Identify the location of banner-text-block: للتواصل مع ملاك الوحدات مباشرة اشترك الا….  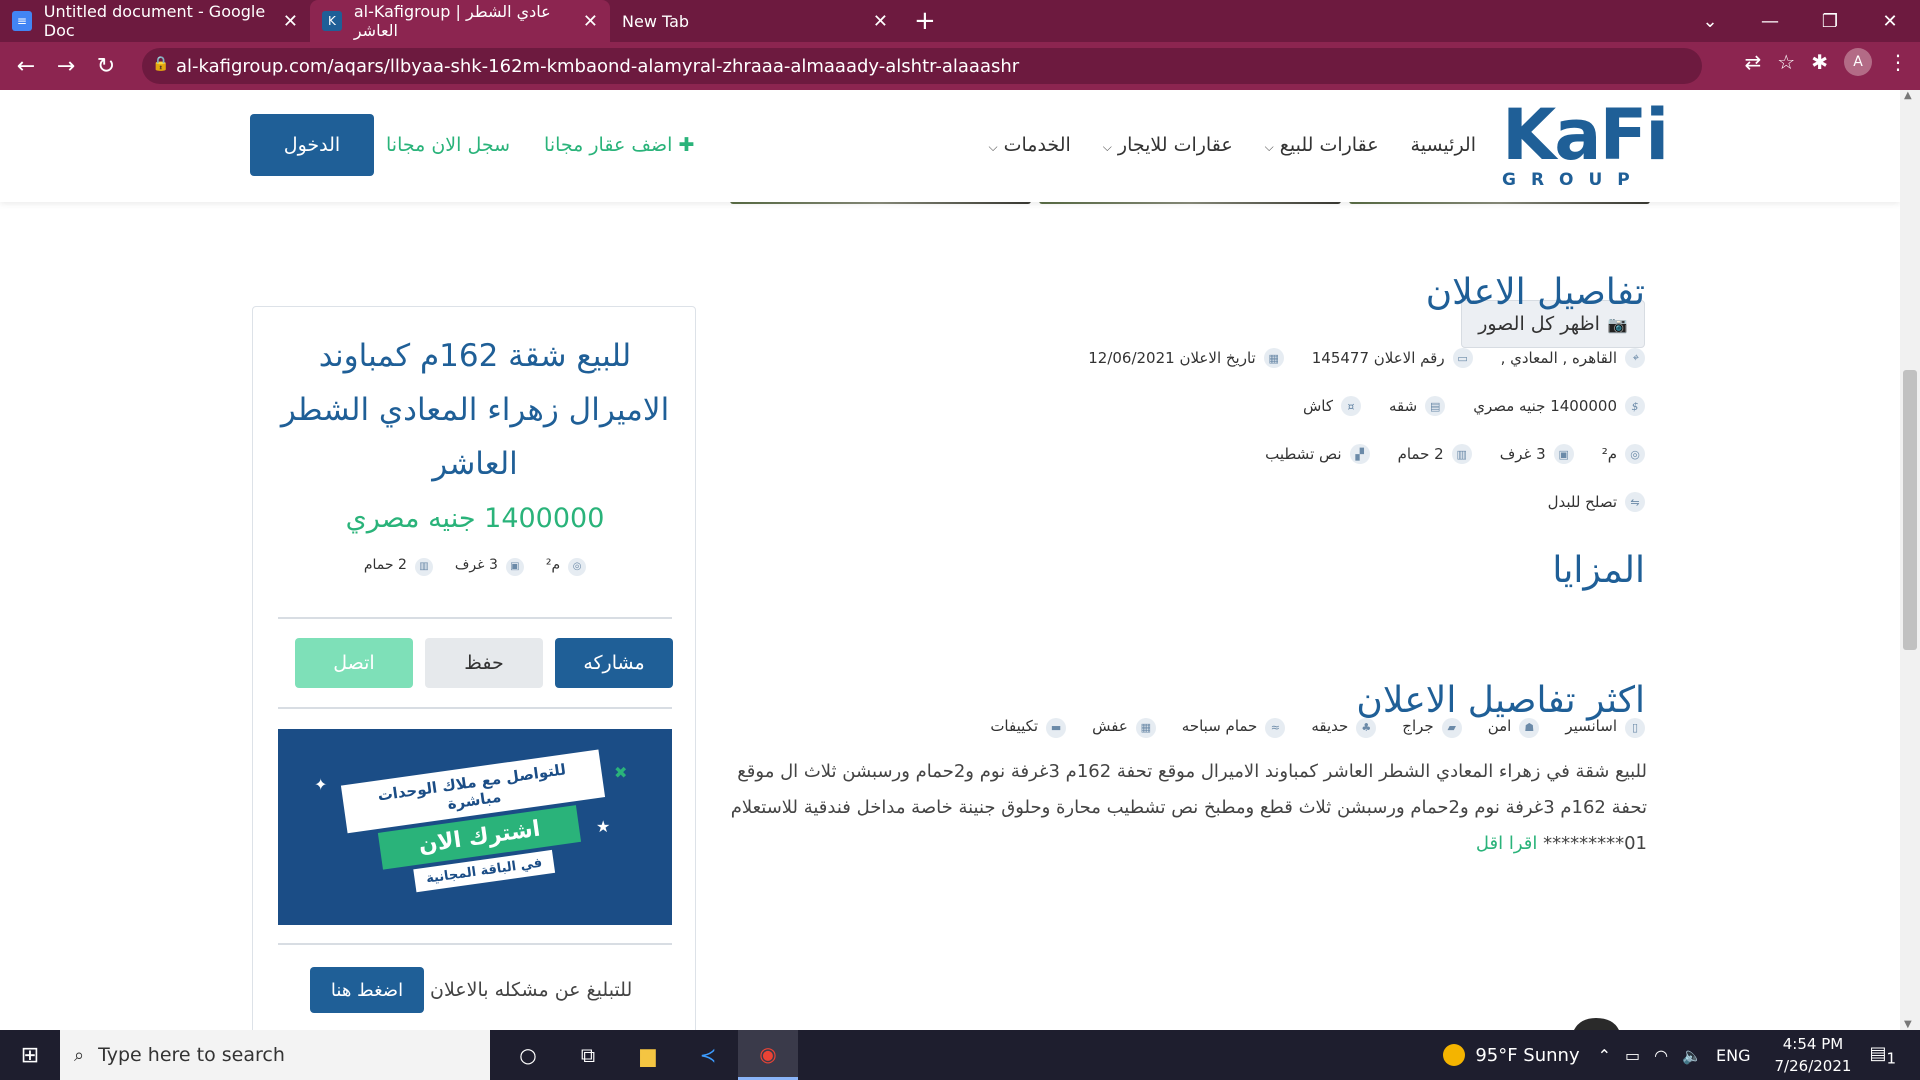
(477, 826).